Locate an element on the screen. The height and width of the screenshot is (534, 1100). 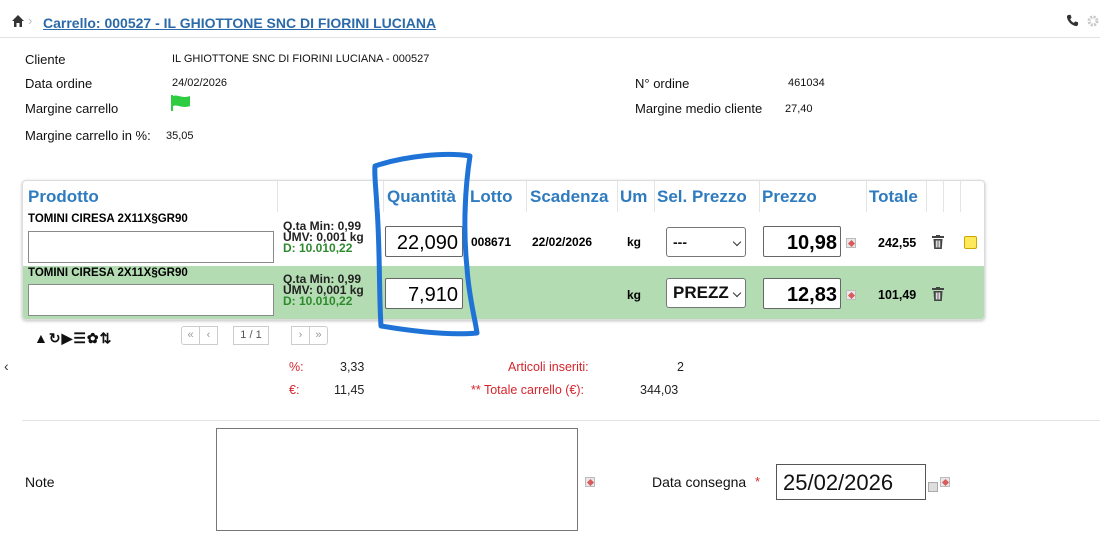
summary-euro-value: 11,45 is located at coordinates (349, 390).